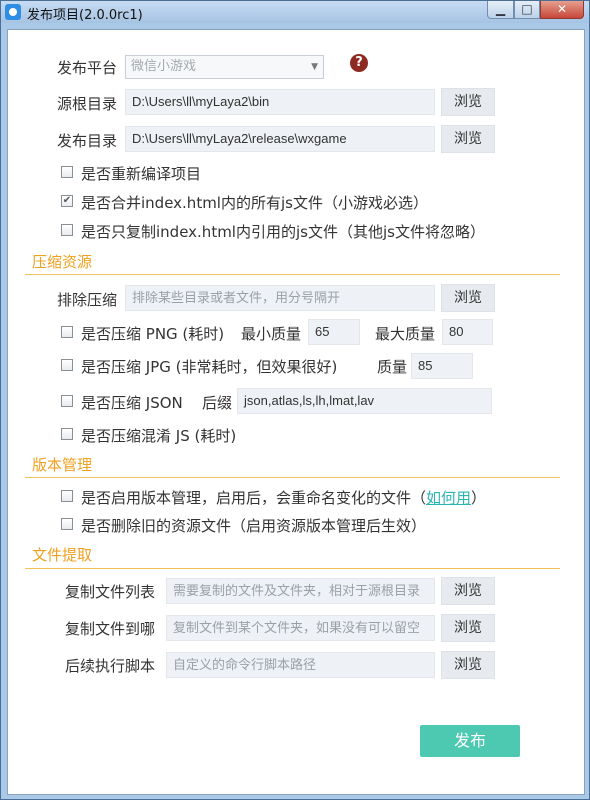 Image resolution: width=590 pixels, height=800 pixels. Describe the element at coordinates (468, 102) in the screenshot. I see `source-dir-browse-button: 浏览` at that location.